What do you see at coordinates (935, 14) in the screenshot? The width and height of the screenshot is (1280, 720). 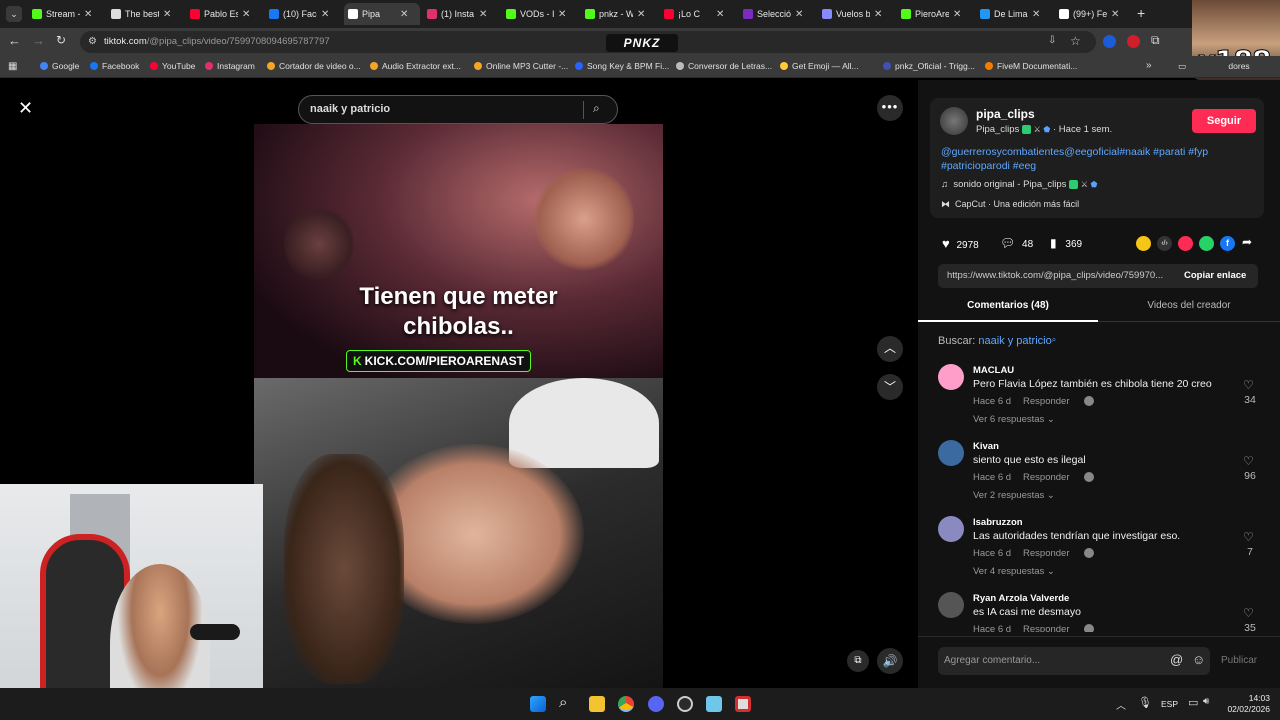 I see `tab-11: PieroAre ✕` at bounding box center [935, 14].